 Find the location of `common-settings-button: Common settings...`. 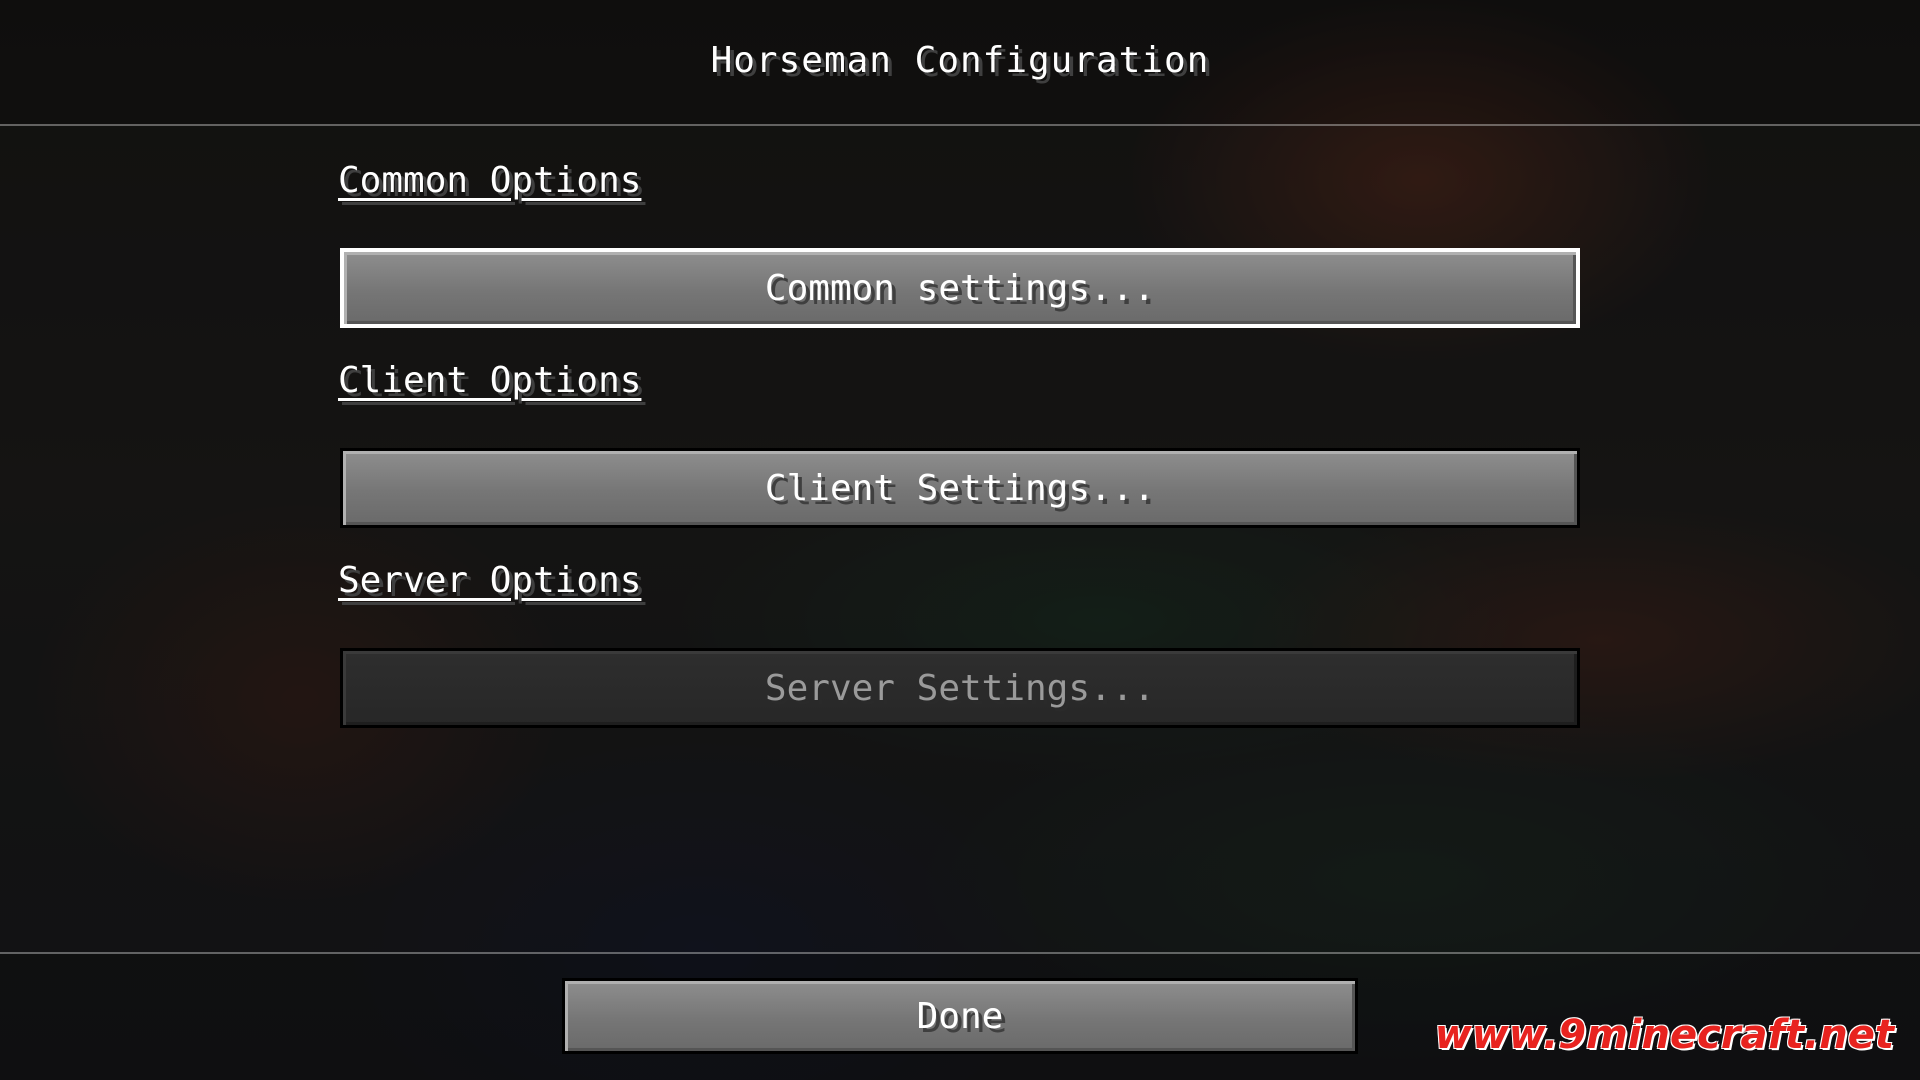

common-settings-button: Common settings... is located at coordinates (960, 288).